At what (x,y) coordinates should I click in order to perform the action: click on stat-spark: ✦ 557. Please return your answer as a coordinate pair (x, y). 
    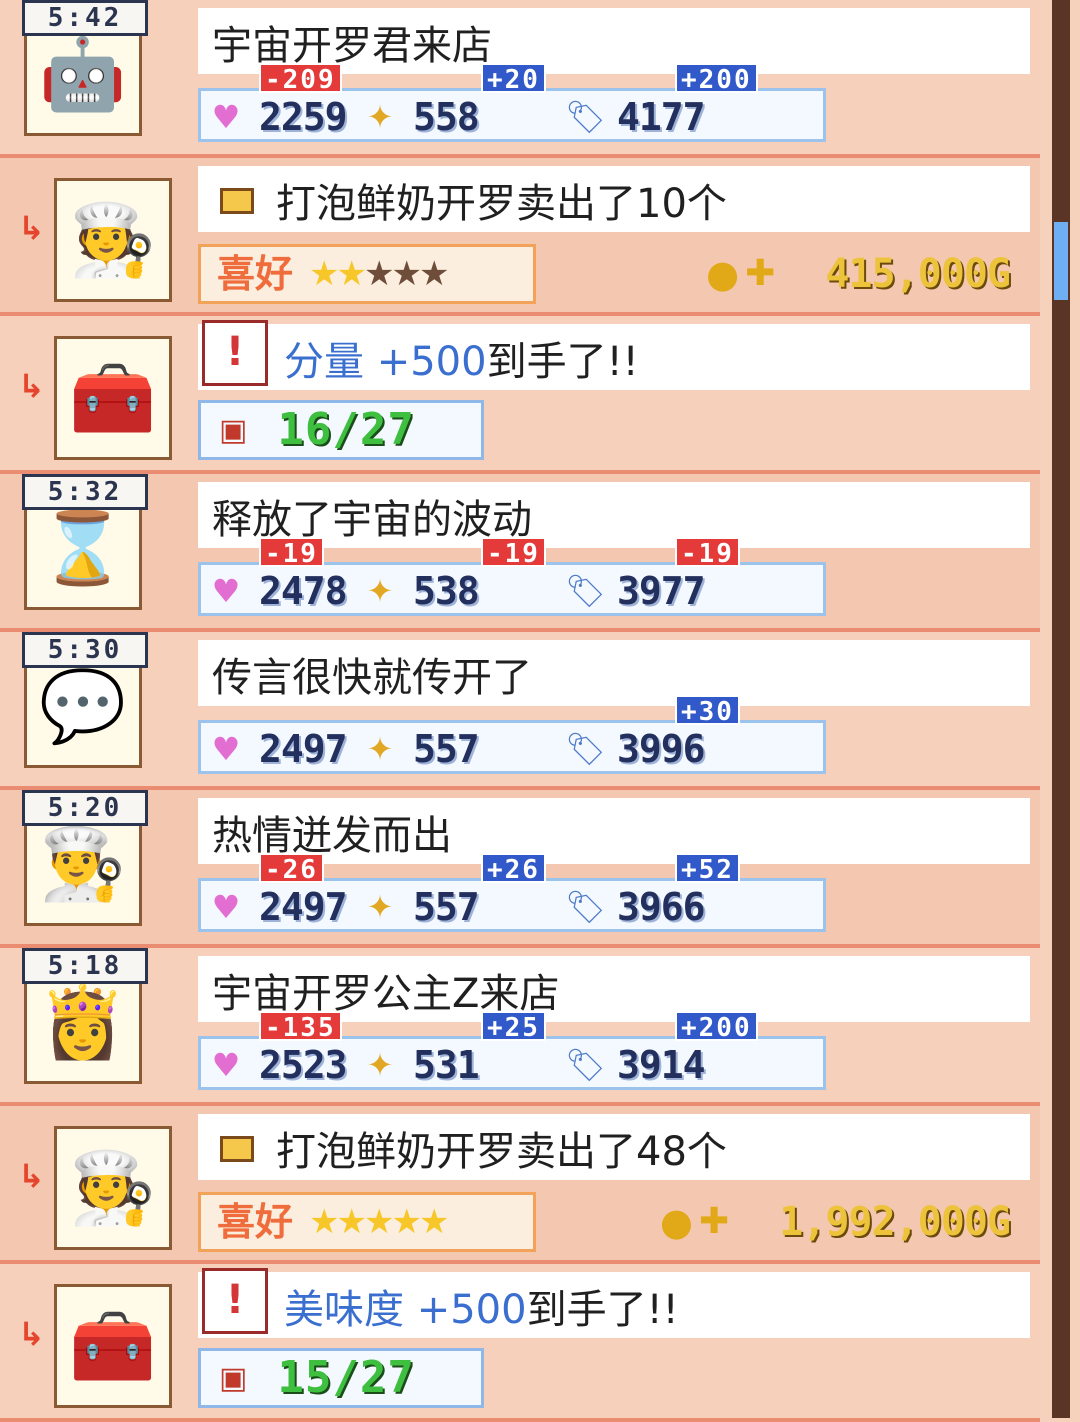
    Looking at the image, I should click on (420, 907).